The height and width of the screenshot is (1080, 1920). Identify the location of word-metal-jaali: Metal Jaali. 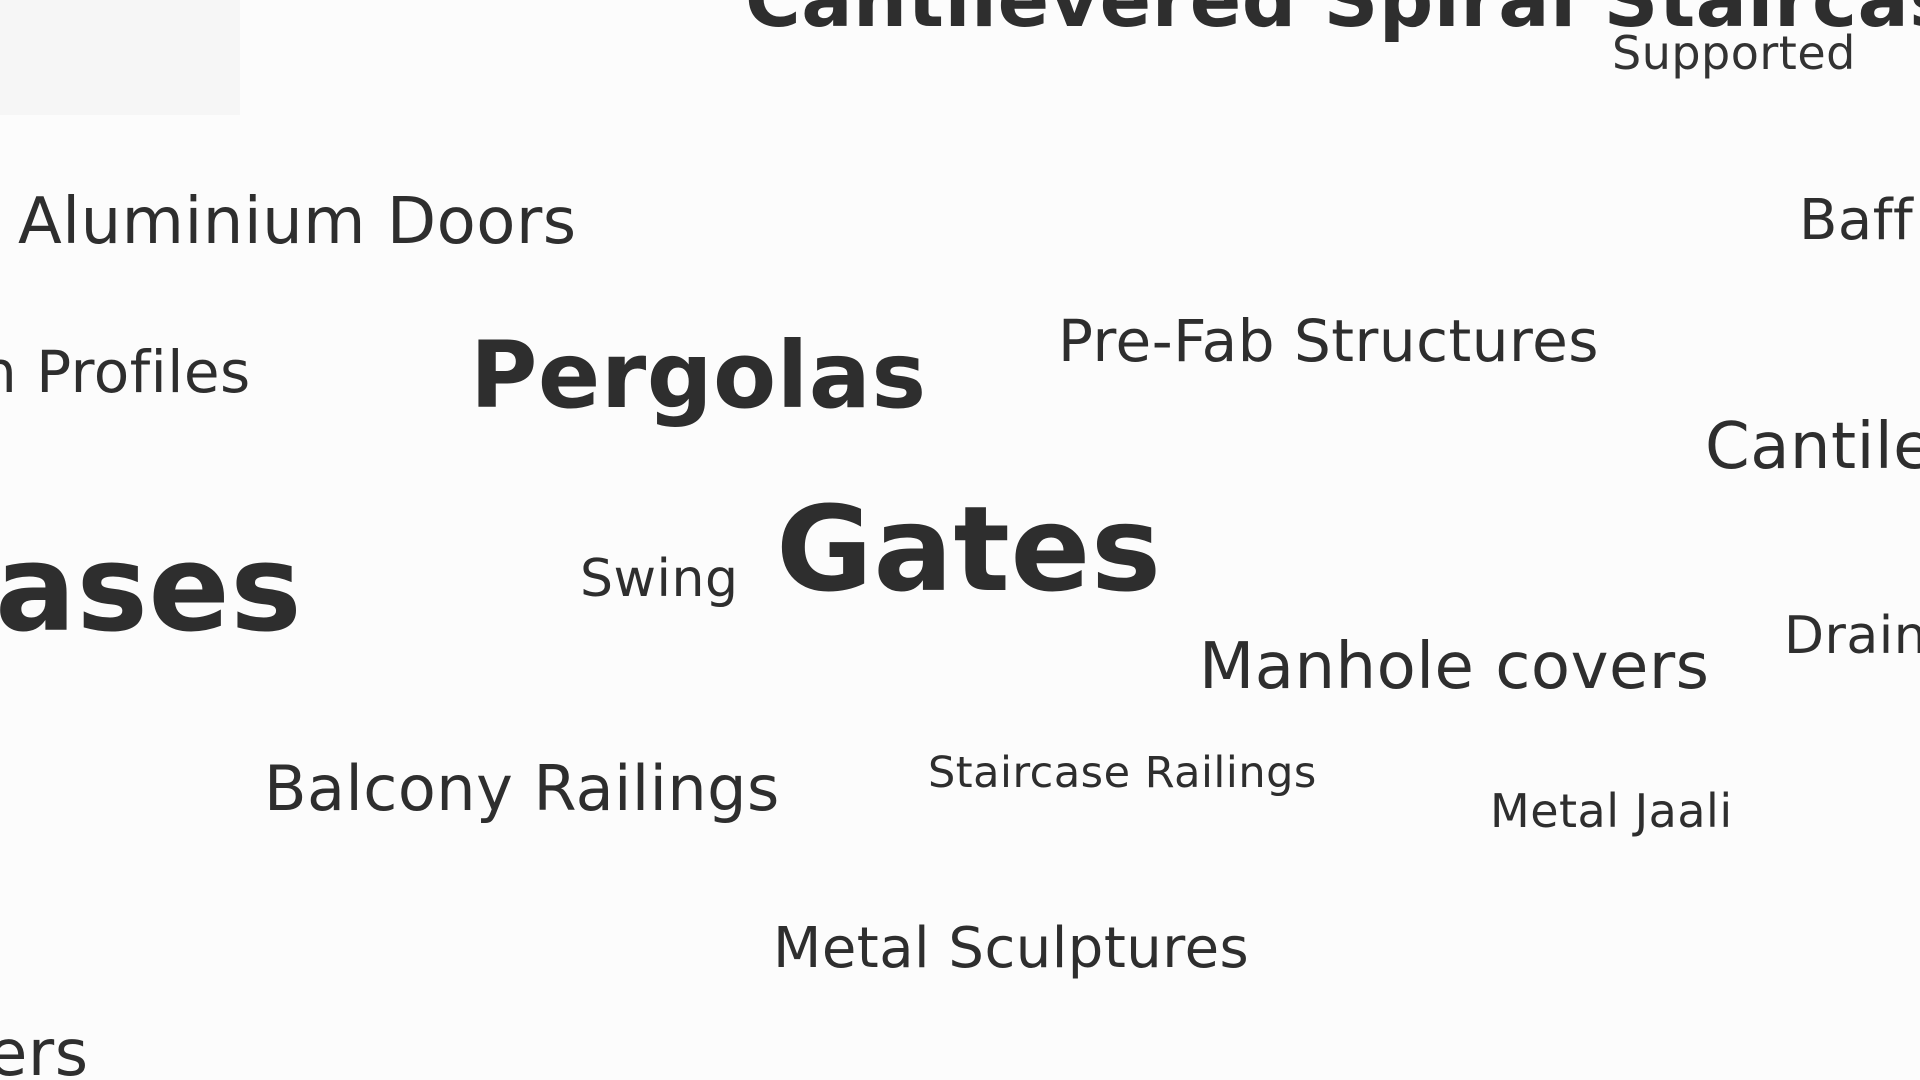
(1611, 811).